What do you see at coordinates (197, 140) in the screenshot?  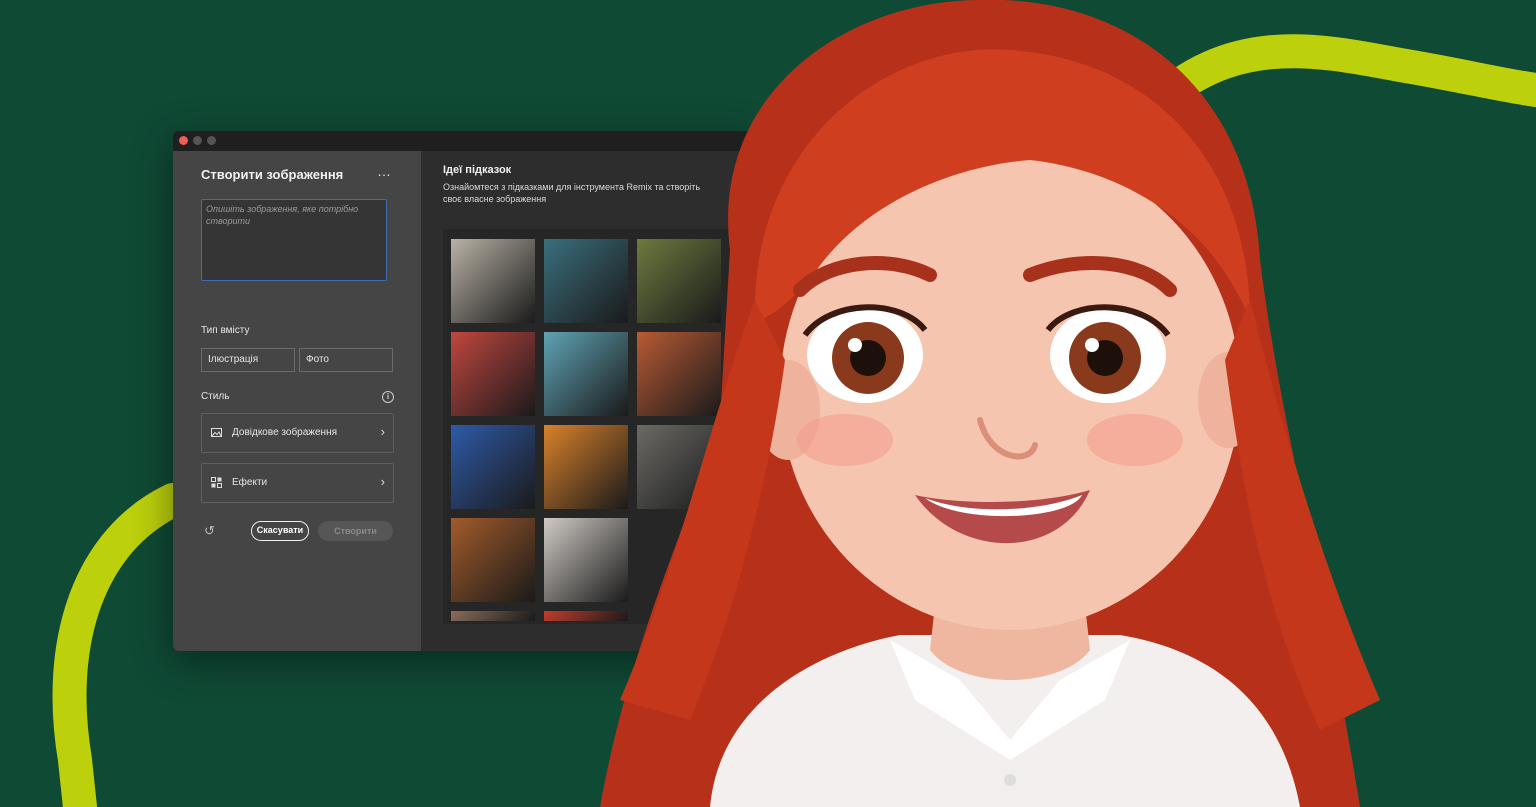 I see `minimize-window-button` at bounding box center [197, 140].